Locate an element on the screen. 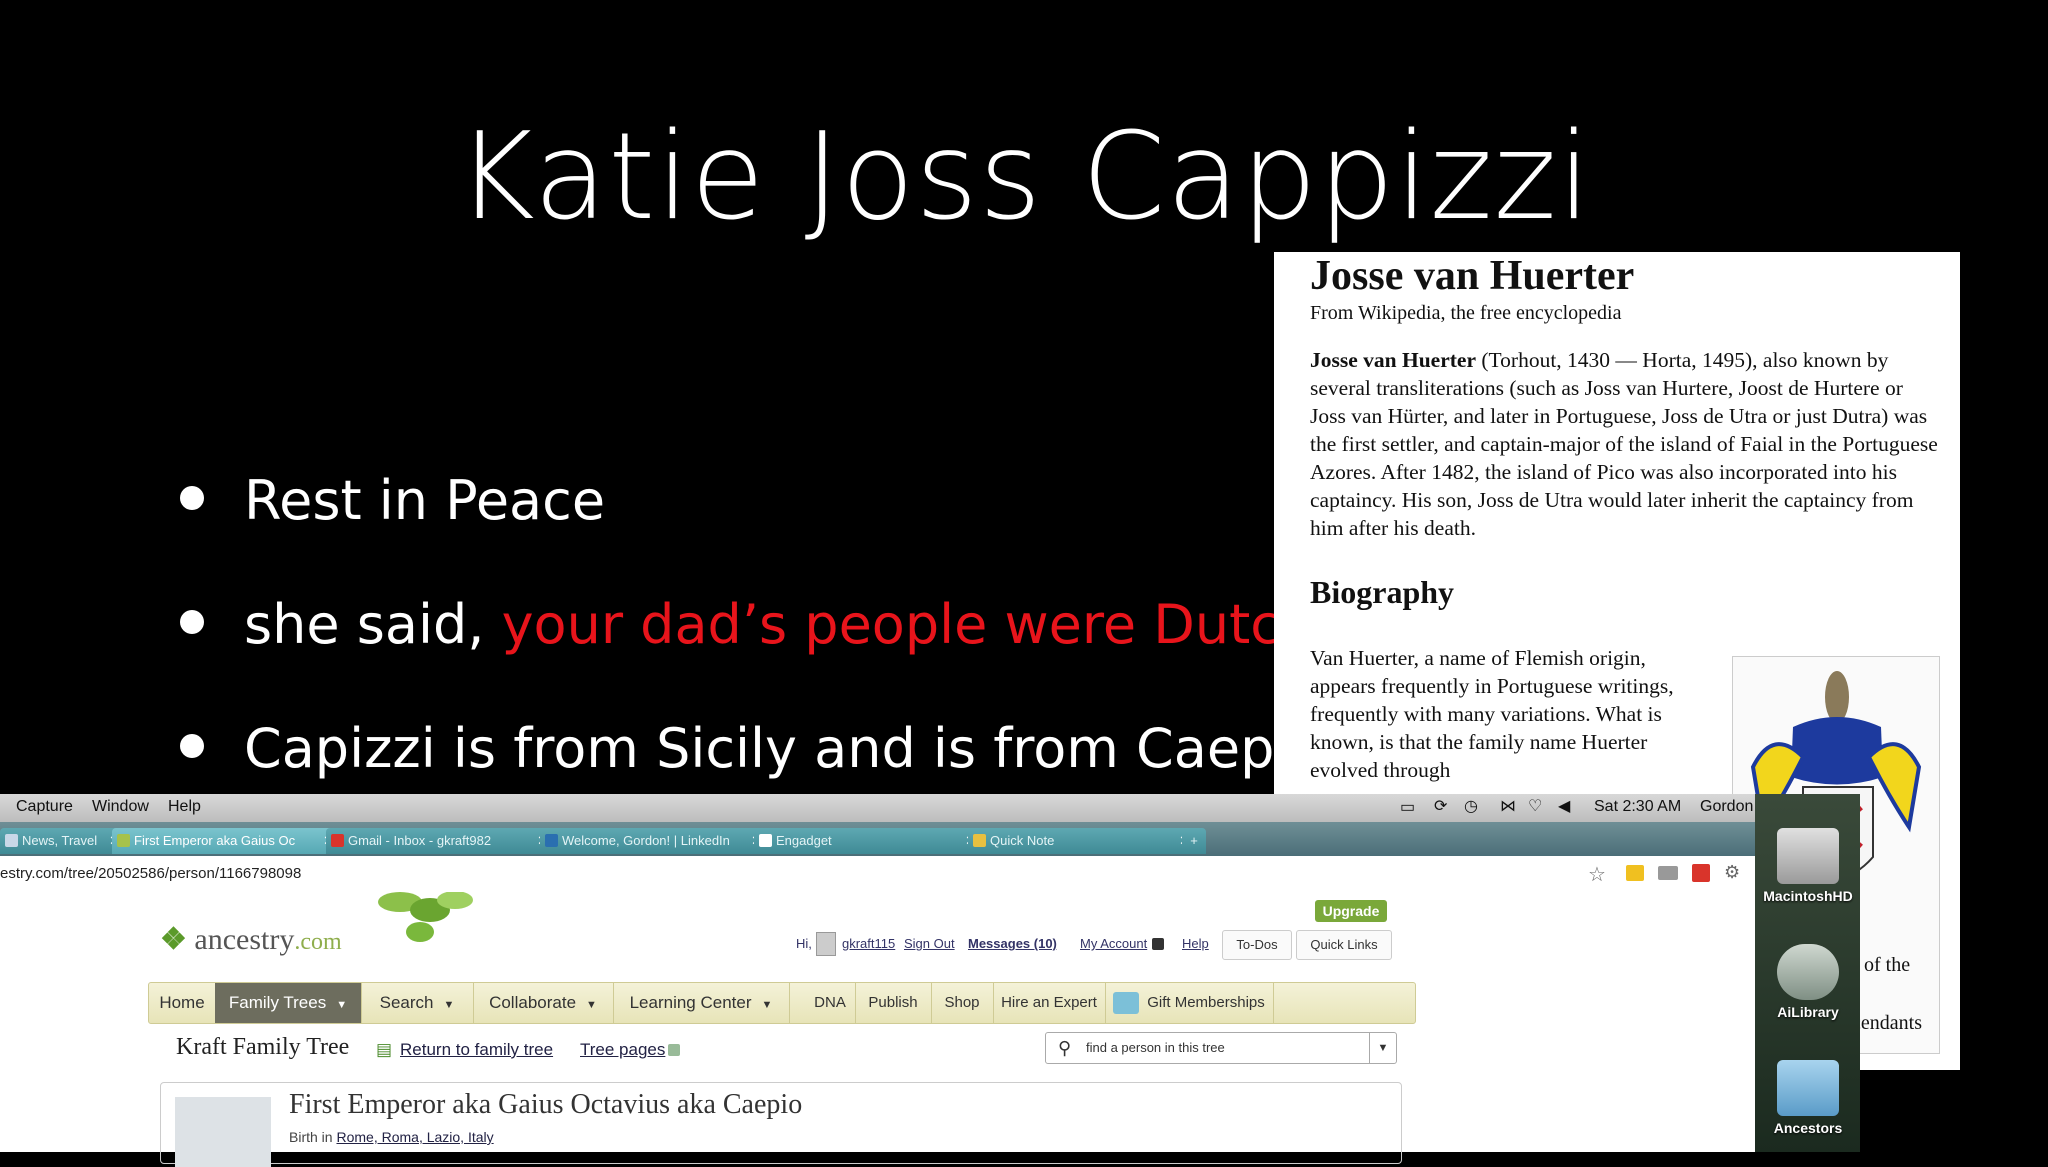  bullet-text: Rest in Peace is located at coordinates (425, 500).